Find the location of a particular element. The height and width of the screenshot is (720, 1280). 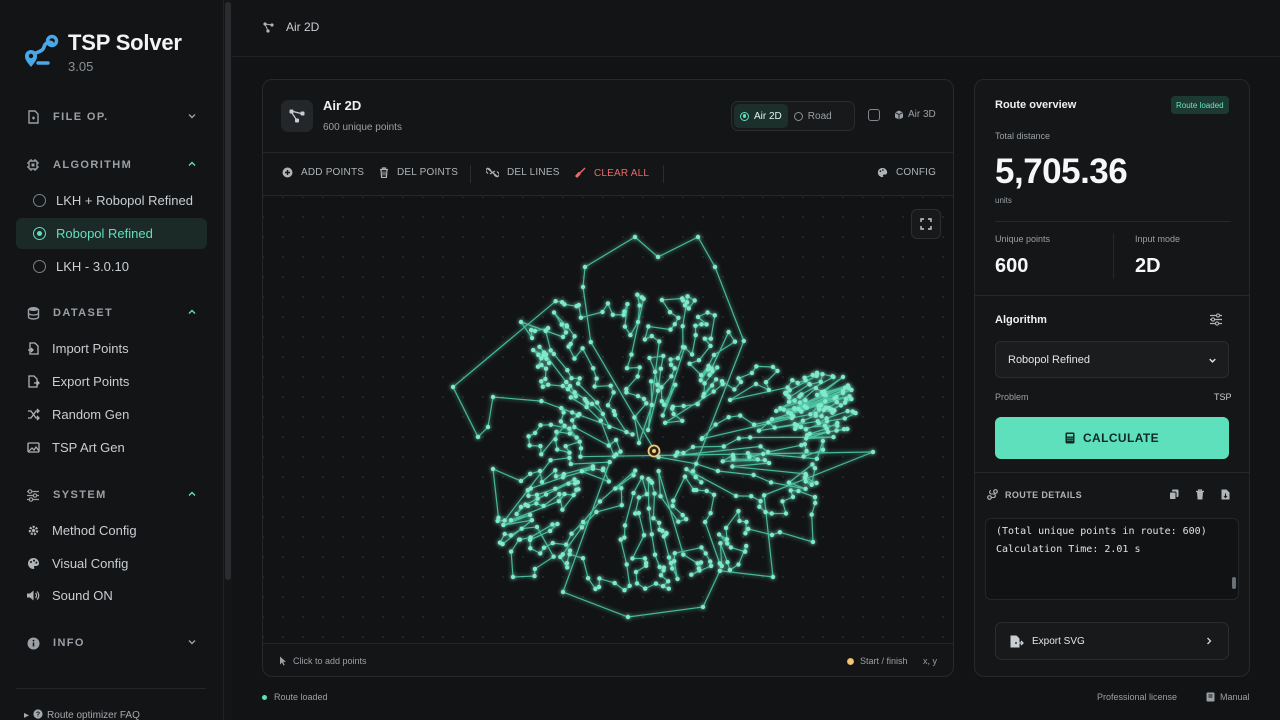

section-dataset: DATASET is located at coordinates (112, 313).